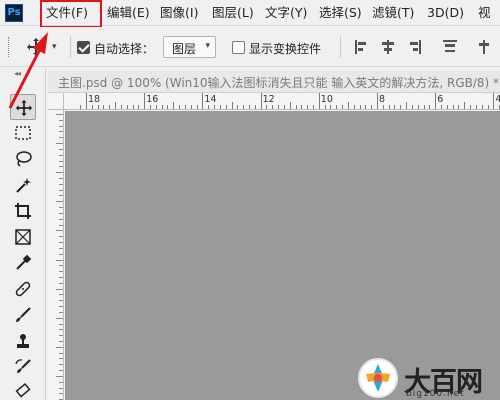 The image size is (500, 400). I want to click on ruler-label: 14, so click(210, 99).